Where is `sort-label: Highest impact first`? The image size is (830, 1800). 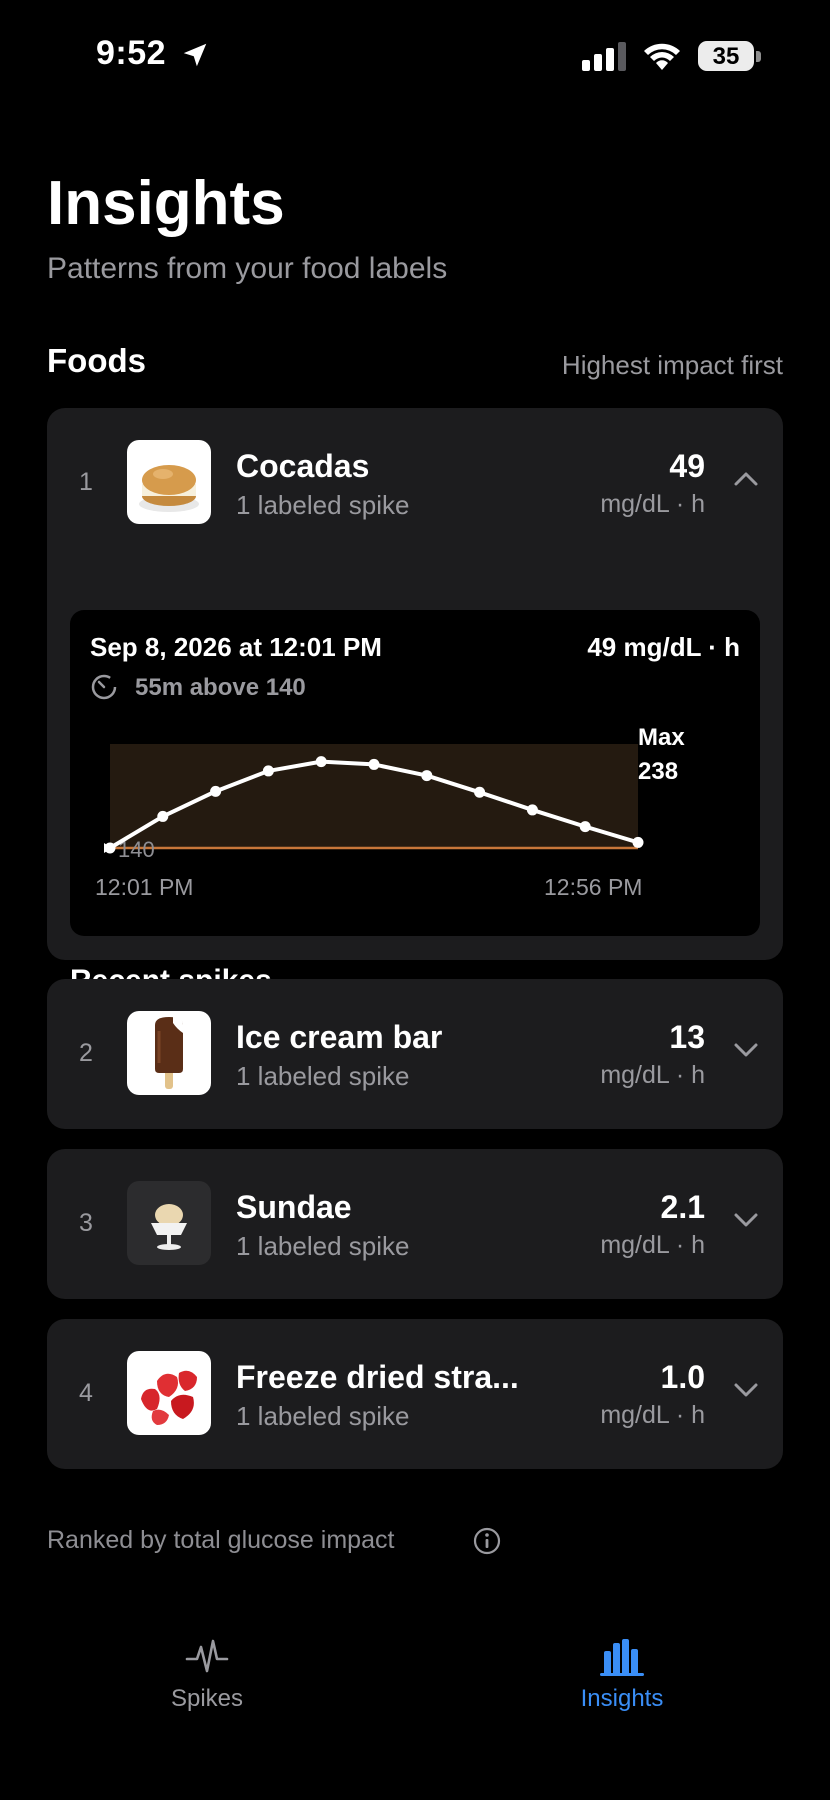
sort-label: Highest impact first is located at coordinates (672, 365).